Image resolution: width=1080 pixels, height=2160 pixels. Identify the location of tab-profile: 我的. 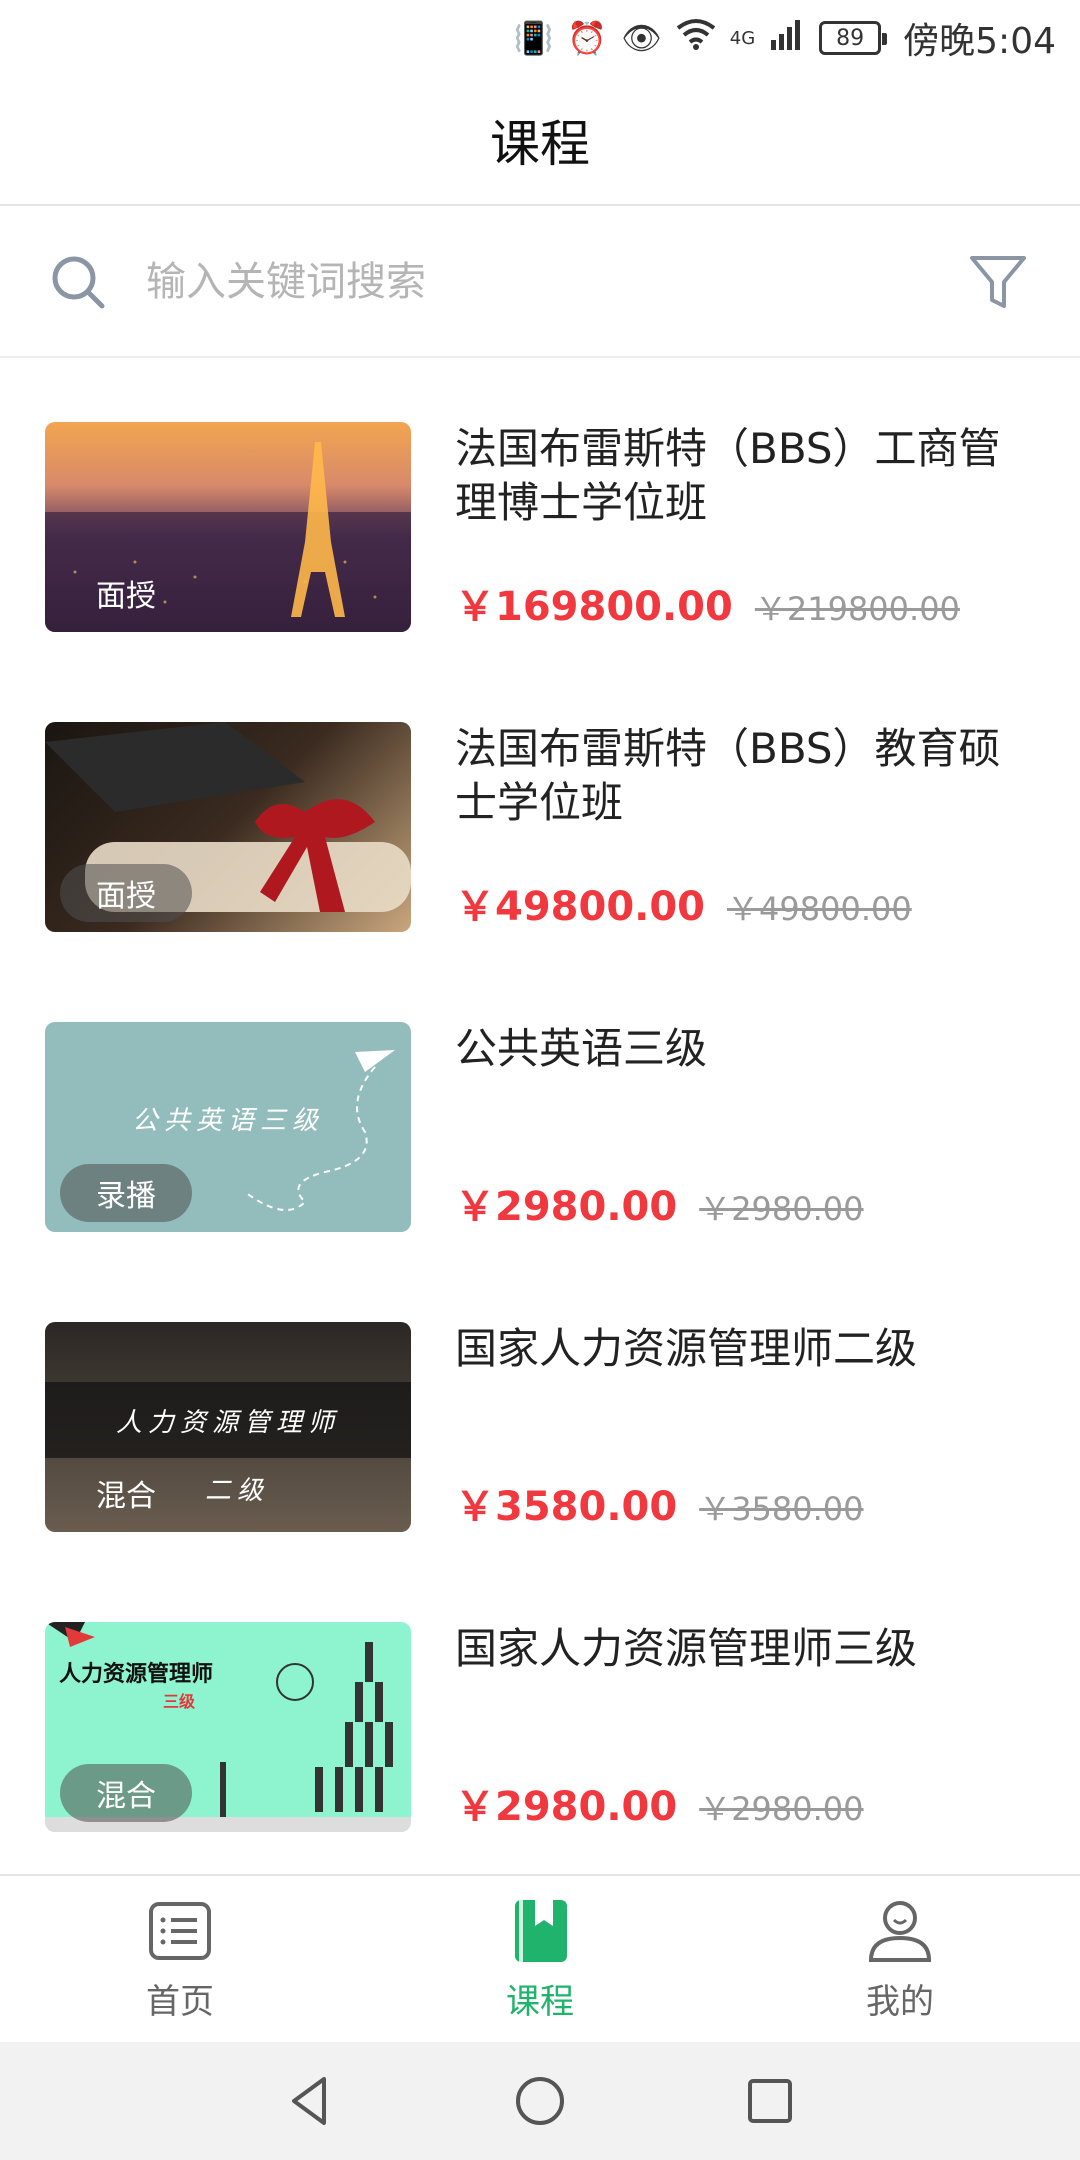
(900, 1959).